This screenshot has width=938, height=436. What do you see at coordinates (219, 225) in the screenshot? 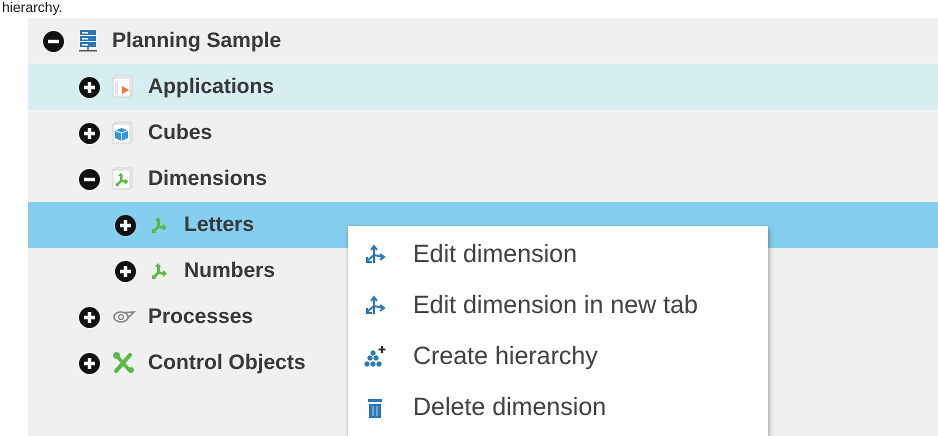
I see `tree-label: Letters` at bounding box center [219, 225].